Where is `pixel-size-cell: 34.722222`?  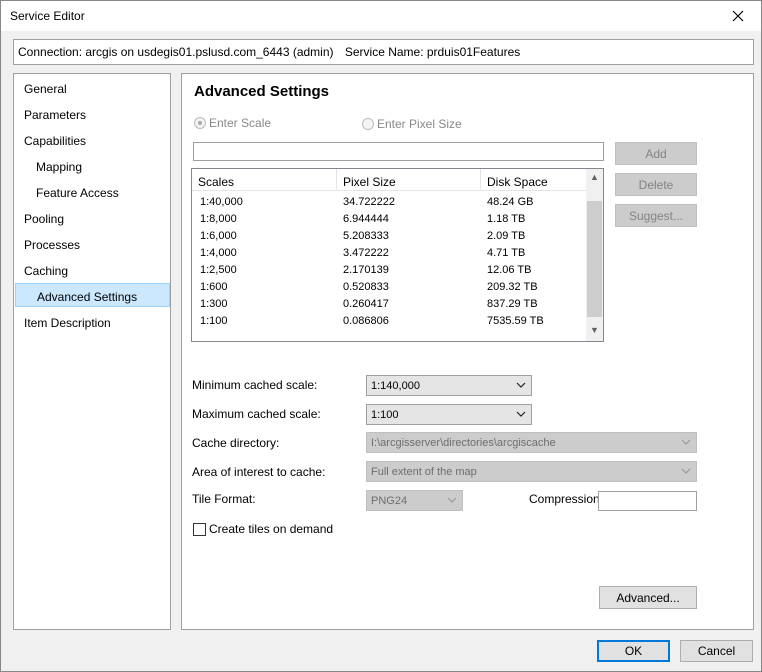
pixel-size-cell: 34.722222 is located at coordinates (369, 202).